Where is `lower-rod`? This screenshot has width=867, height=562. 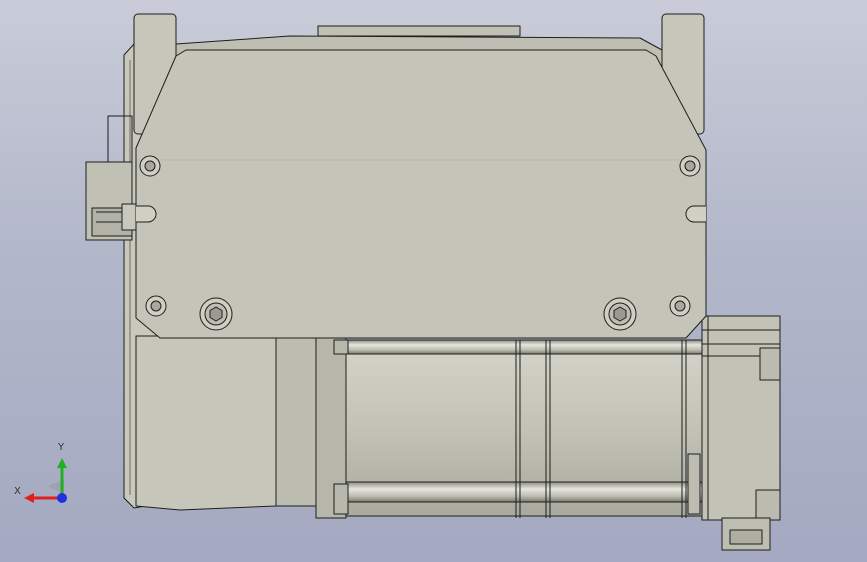
lower-rod is located at coordinates (524, 492).